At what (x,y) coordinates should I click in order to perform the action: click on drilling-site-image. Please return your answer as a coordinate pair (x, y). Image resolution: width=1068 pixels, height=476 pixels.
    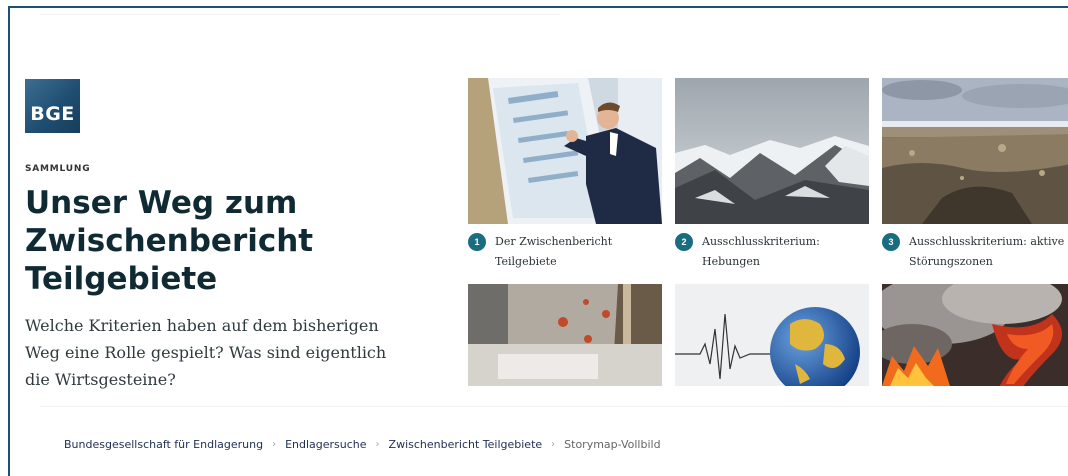
    Looking at the image, I should click on (565, 335).